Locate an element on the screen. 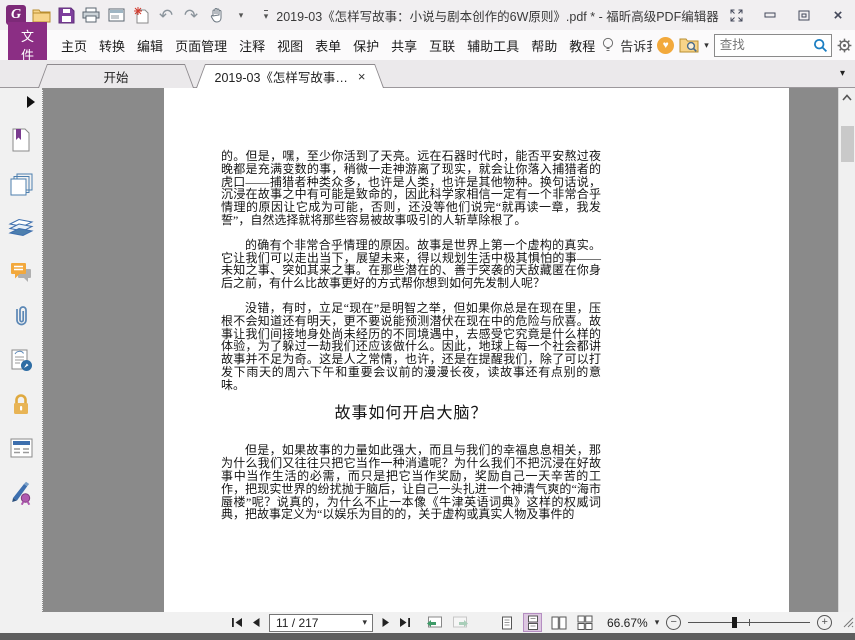 This screenshot has width=855, height=640. menu-tab-comment: 注释 is located at coordinates (252, 45).